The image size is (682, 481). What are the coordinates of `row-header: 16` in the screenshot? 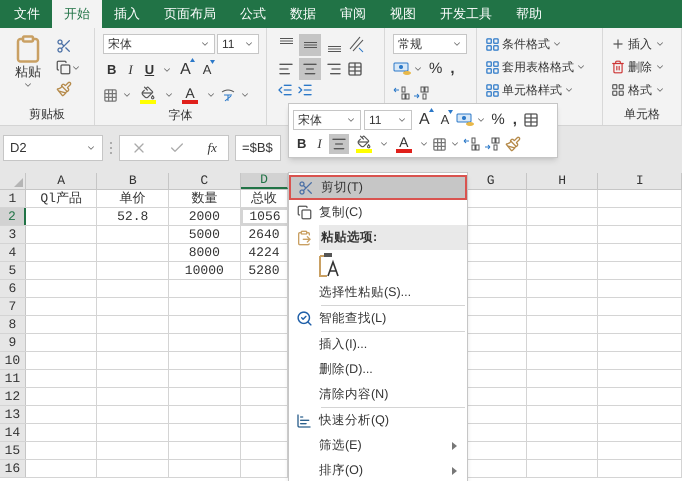 It's located at (13, 468).